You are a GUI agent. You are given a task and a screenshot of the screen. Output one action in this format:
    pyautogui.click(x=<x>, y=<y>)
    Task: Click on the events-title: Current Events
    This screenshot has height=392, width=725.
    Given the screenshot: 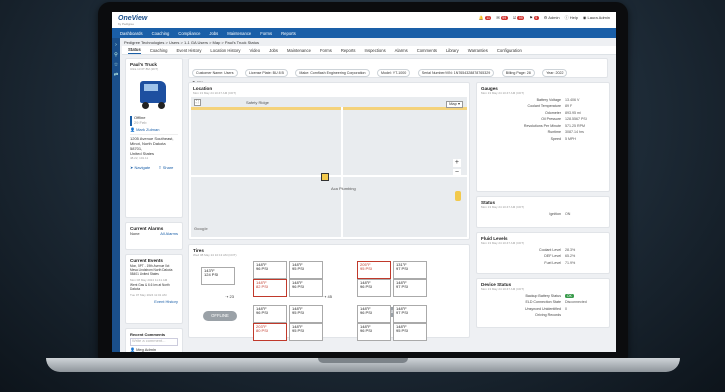 What is the action you would take?
    pyautogui.click(x=146, y=260)
    